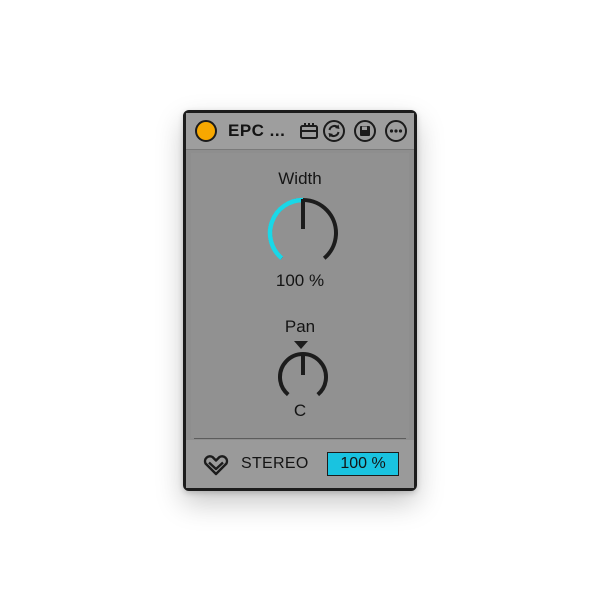  I want to click on width-value: 100 %, so click(300, 280).